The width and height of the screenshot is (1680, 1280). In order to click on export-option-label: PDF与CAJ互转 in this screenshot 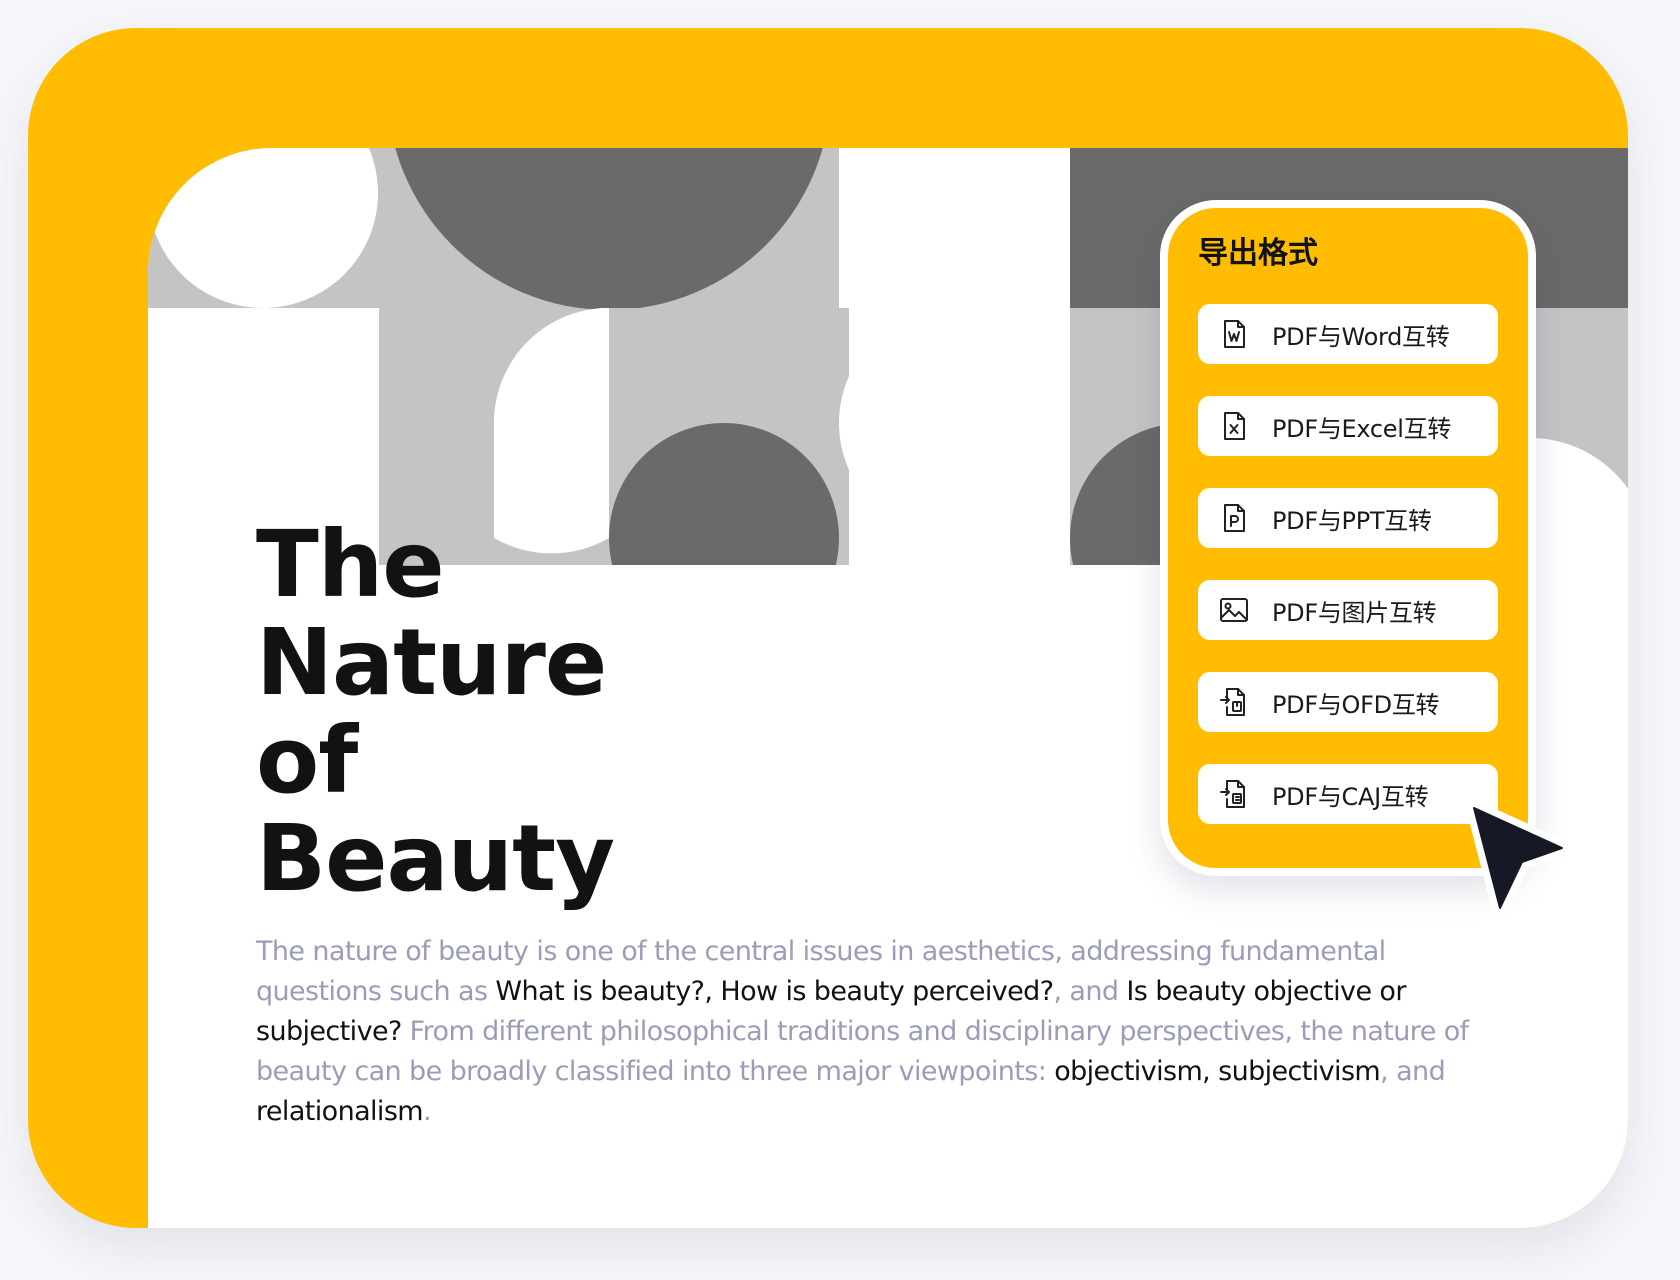, I will do `click(1350, 796)`.